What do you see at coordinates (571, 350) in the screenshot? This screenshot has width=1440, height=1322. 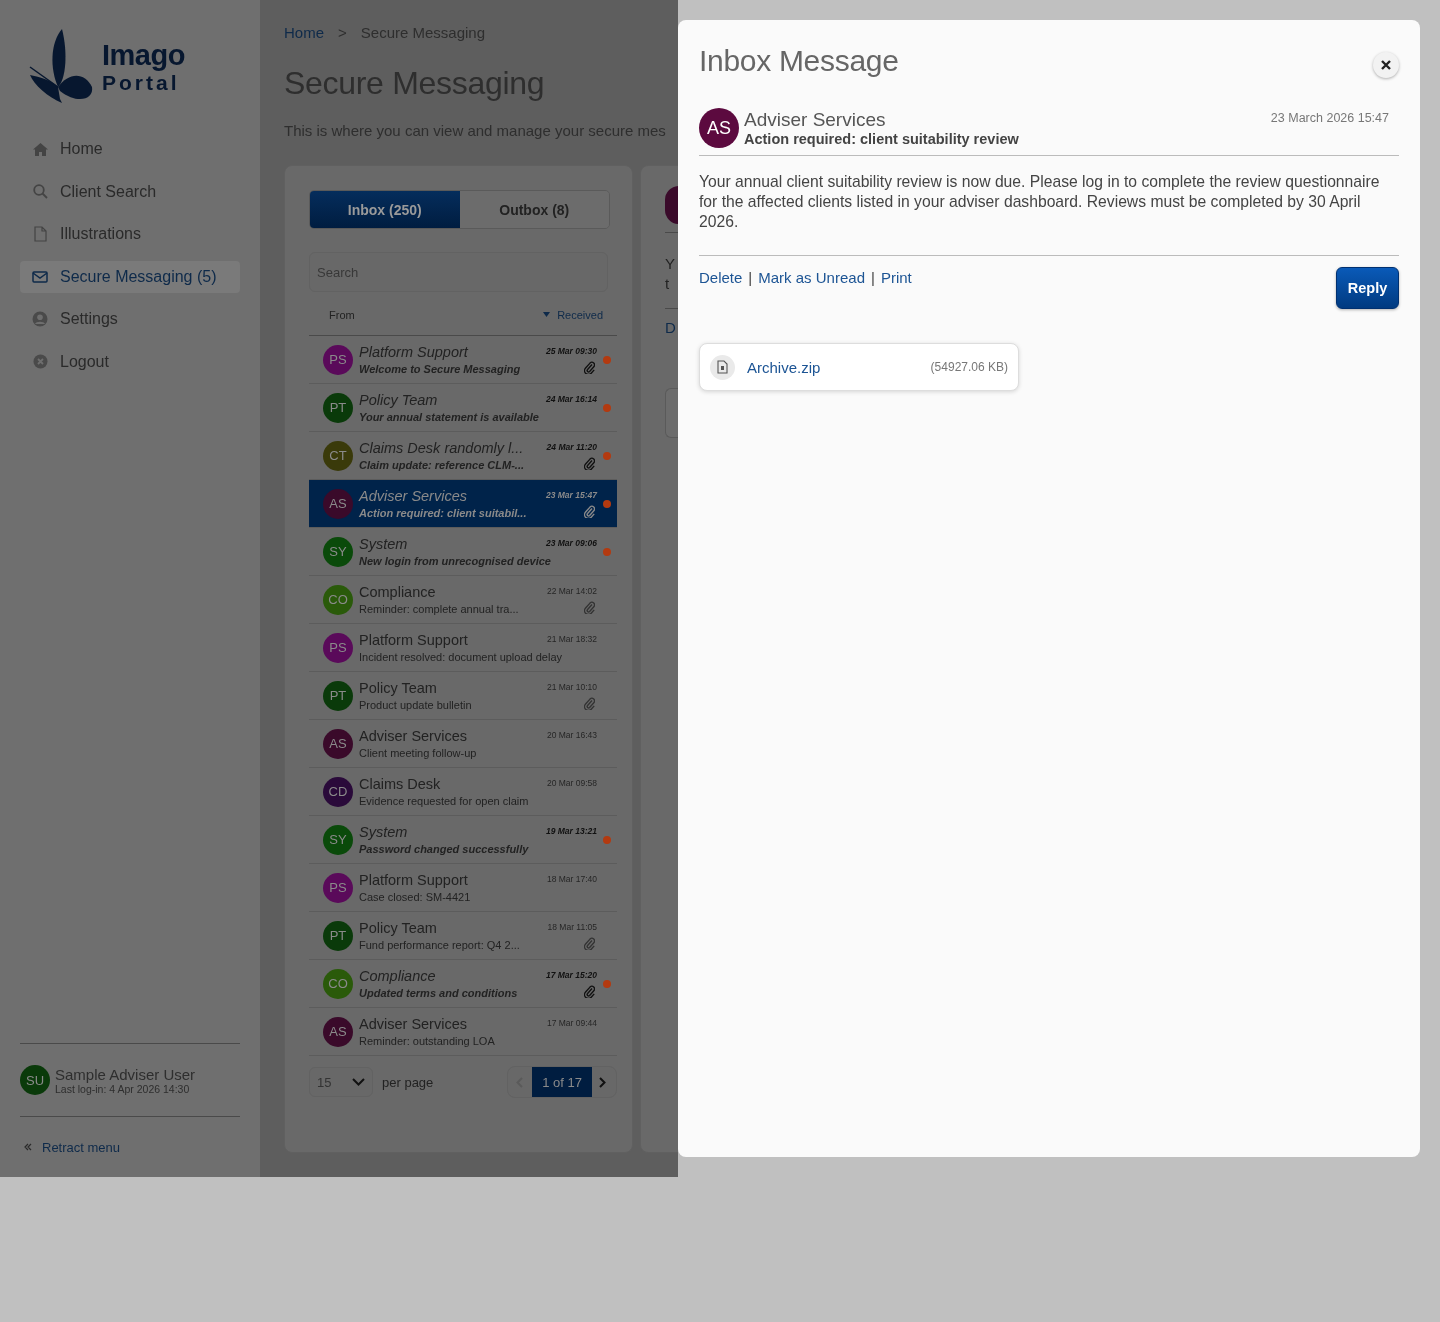 I see `received-time: 25 Mar 09:30` at bounding box center [571, 350].